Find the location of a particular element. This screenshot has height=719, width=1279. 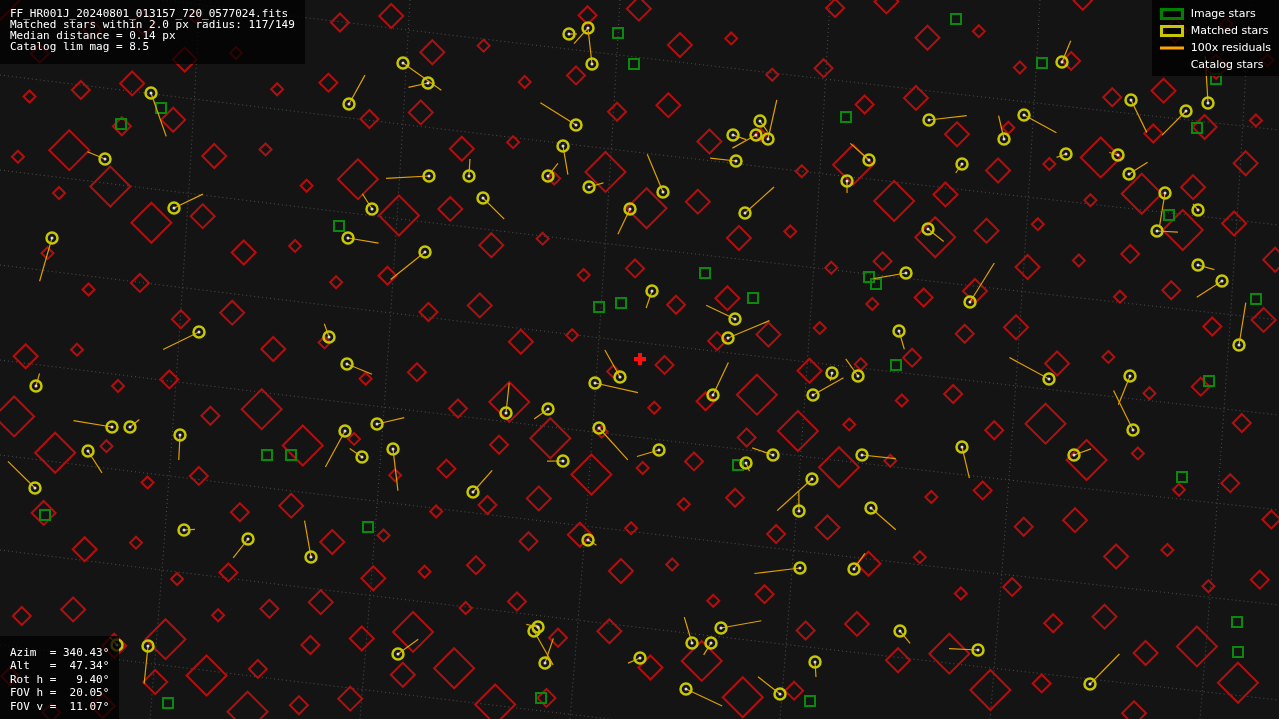

info-text: Median distance = 0.14 px is located at coordinates (93, 35).